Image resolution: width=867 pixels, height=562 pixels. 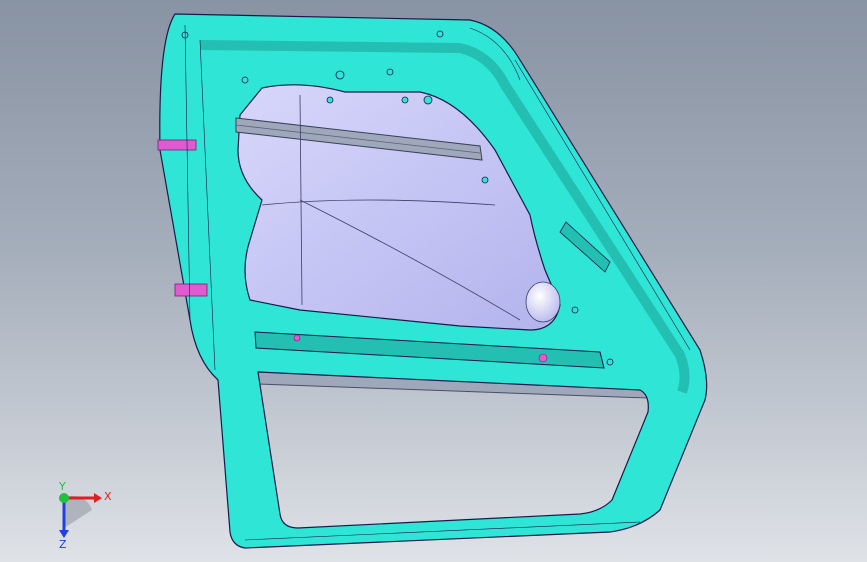 What do you see at coordinates (63, 544) in the screenshot?
I see `z-axis-label: Z` at bounding box center [63, 544].